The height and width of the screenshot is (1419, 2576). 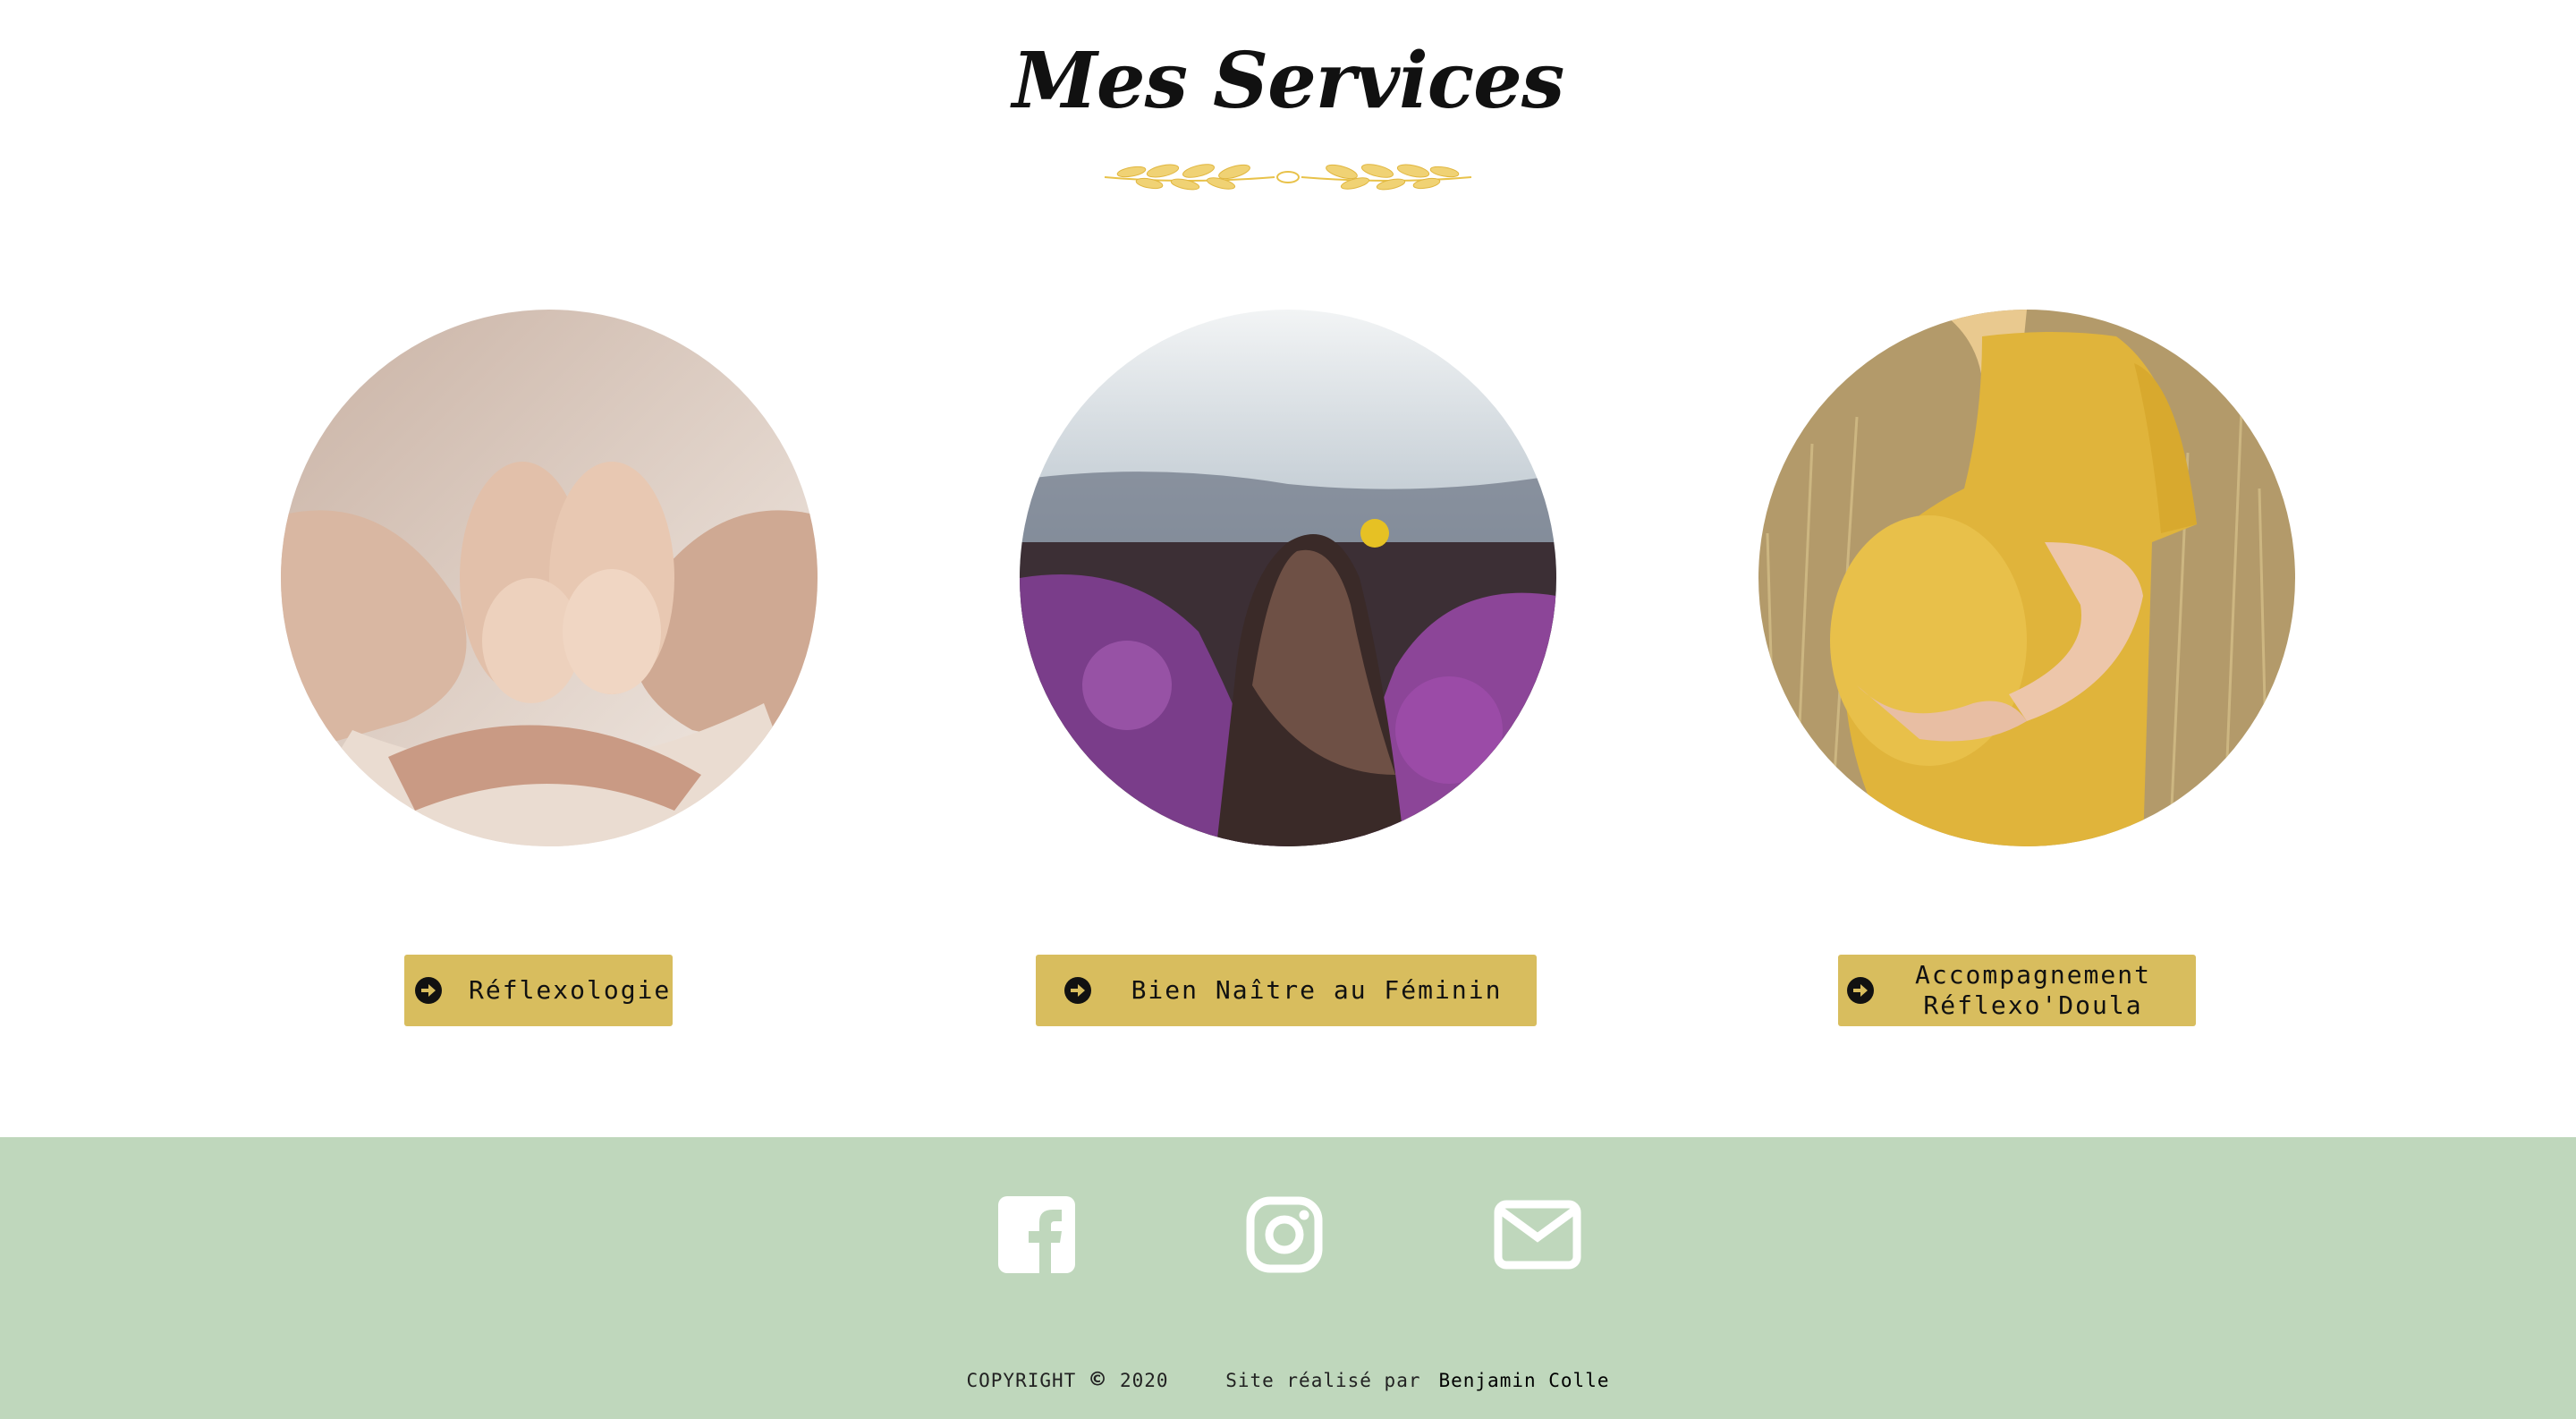 What do you see at coordinates (1036, 1234) in the screenshot?
I see `facebook-icon` at bounding box center [1036, 1234].